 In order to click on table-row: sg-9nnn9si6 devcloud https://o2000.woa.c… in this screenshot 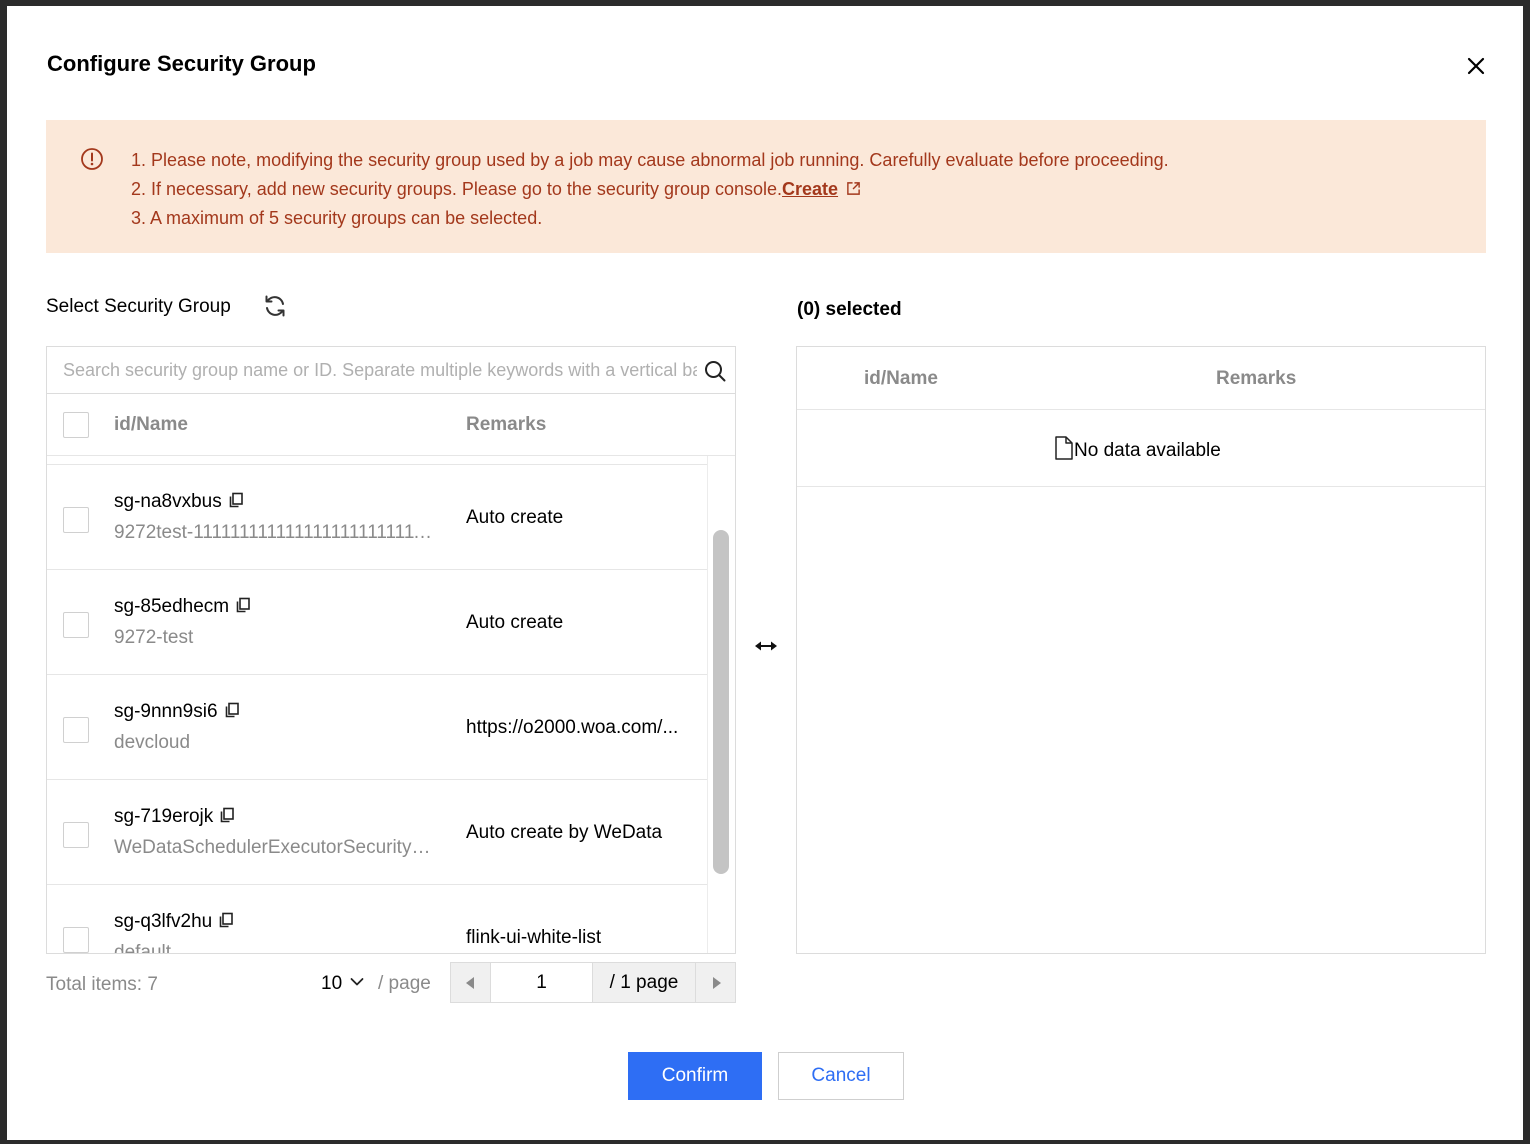, I will do `click(377, 726)`.